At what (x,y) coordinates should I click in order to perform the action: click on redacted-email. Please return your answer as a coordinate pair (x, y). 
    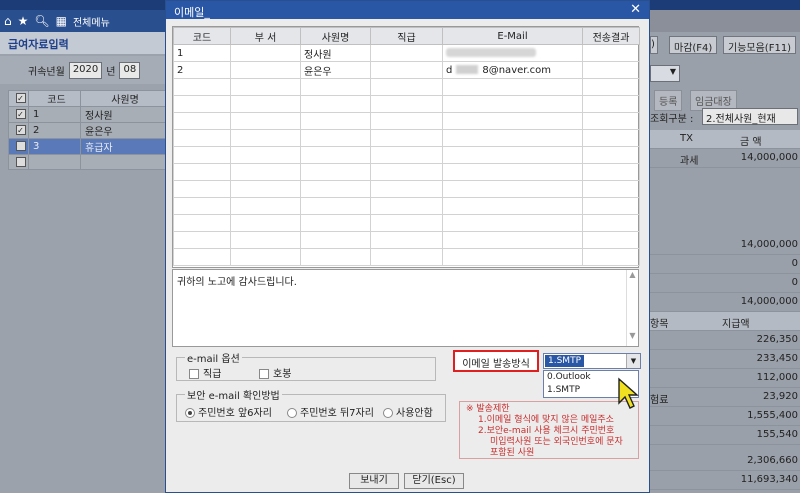
    Looking at the image, I should click on (491, 52).